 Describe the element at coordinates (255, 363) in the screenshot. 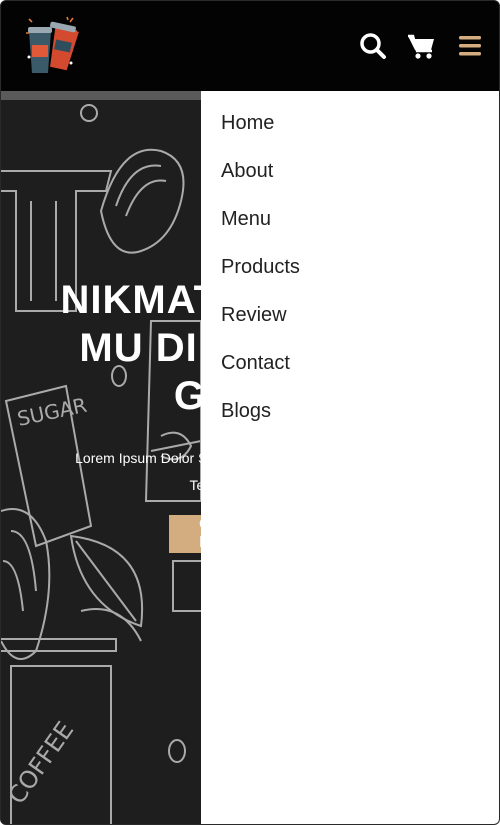

I see `nav-item-contact: Contact` at that location.